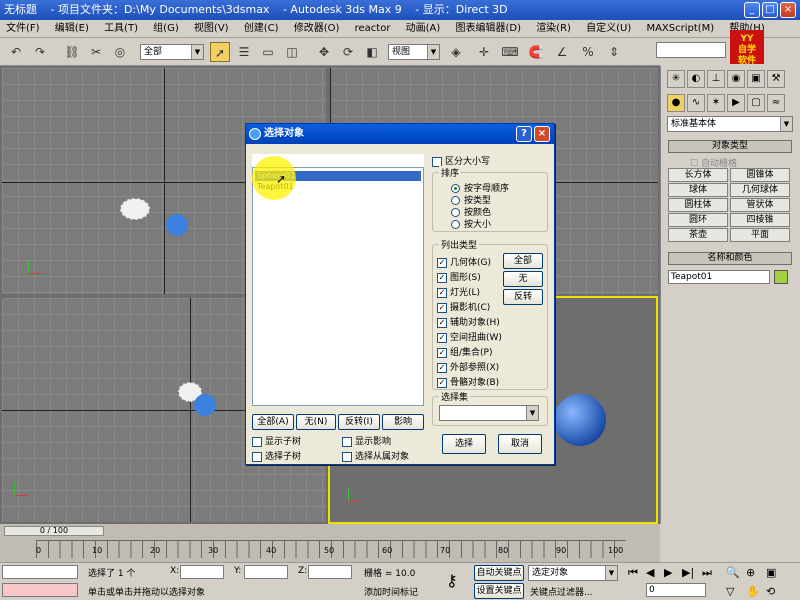 Image resolution: width=800 pixels, height=600 pixels. Describe the element at coordinates (324, 52) in the screenshot. I see `move-icon: ✥` at that location.